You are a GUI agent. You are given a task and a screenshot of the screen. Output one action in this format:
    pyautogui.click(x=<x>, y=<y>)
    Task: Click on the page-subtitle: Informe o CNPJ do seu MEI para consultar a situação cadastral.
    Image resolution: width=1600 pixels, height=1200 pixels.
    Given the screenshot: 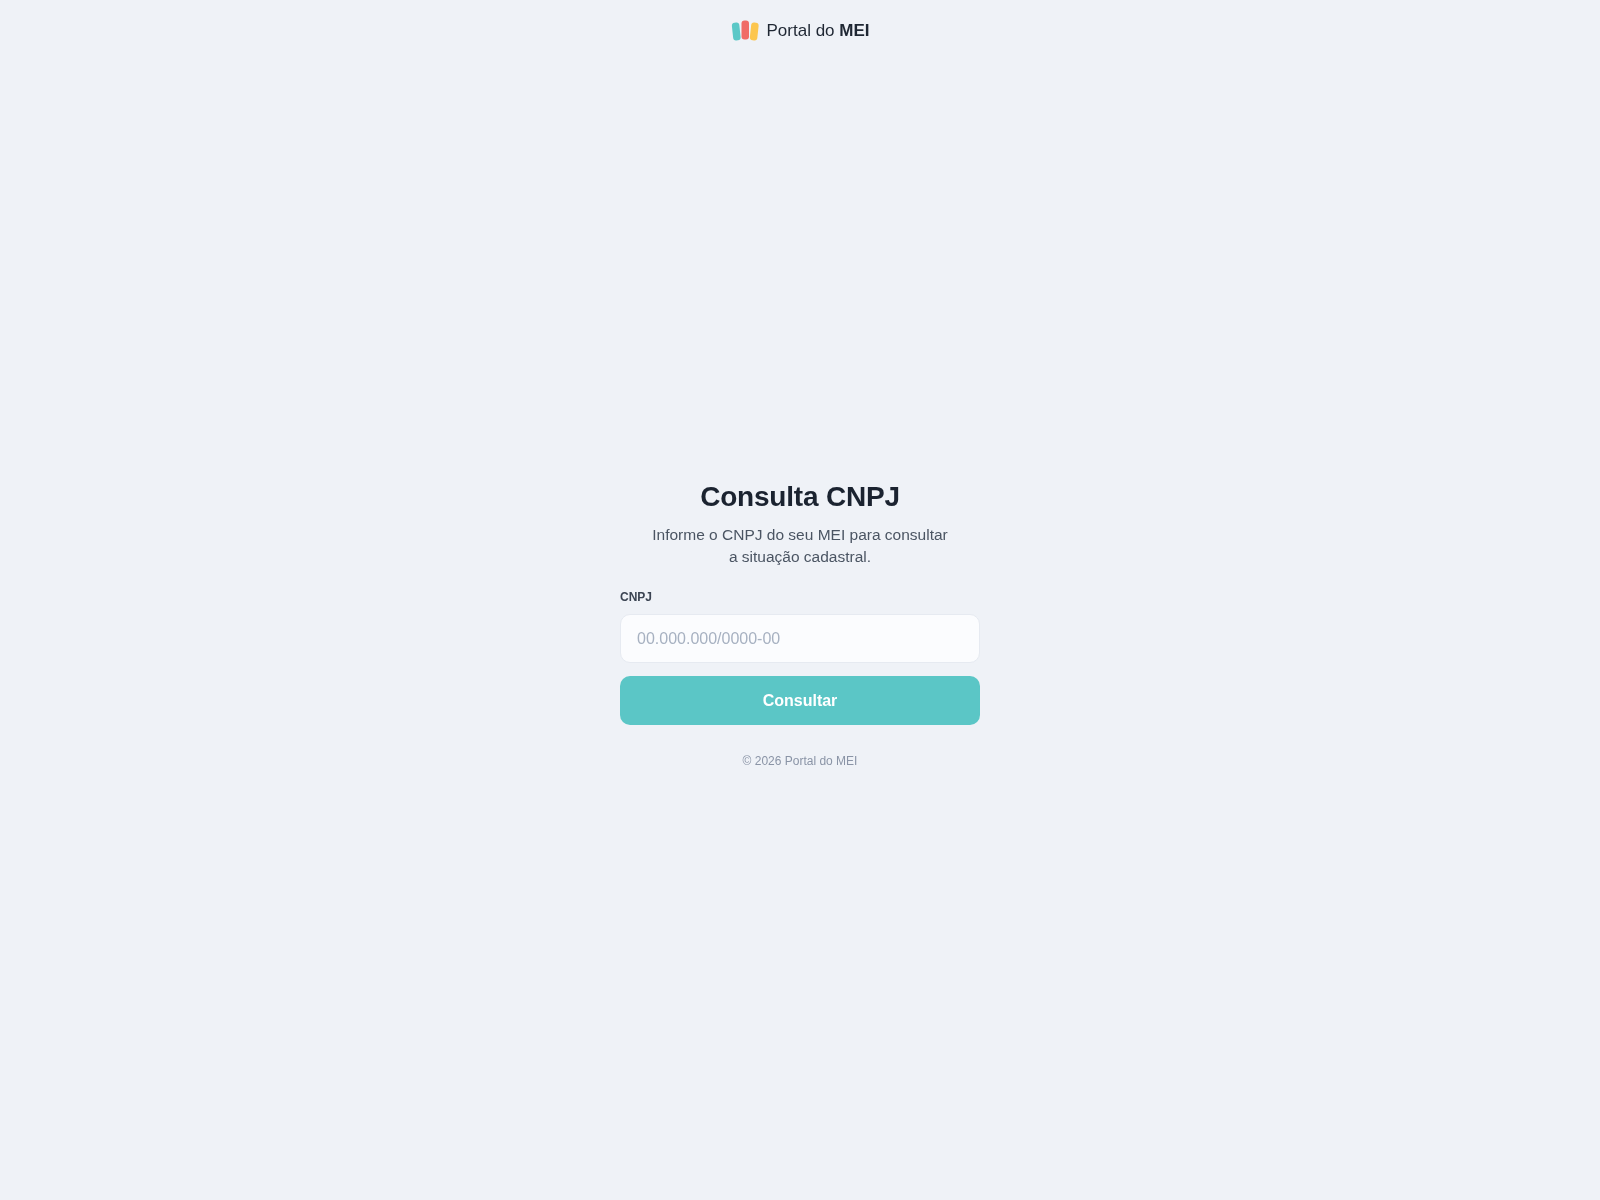 What is the action you would take?
    pyautogui.click(x=800, y=546)
    